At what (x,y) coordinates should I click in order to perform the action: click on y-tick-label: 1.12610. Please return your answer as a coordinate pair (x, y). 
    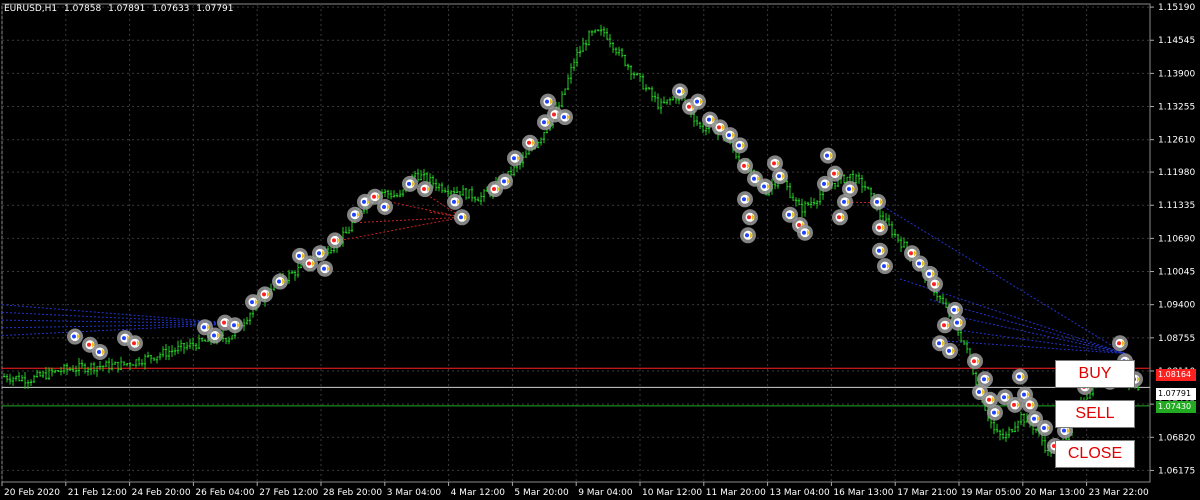
    Looking at the image, I should click on (1176, 141).